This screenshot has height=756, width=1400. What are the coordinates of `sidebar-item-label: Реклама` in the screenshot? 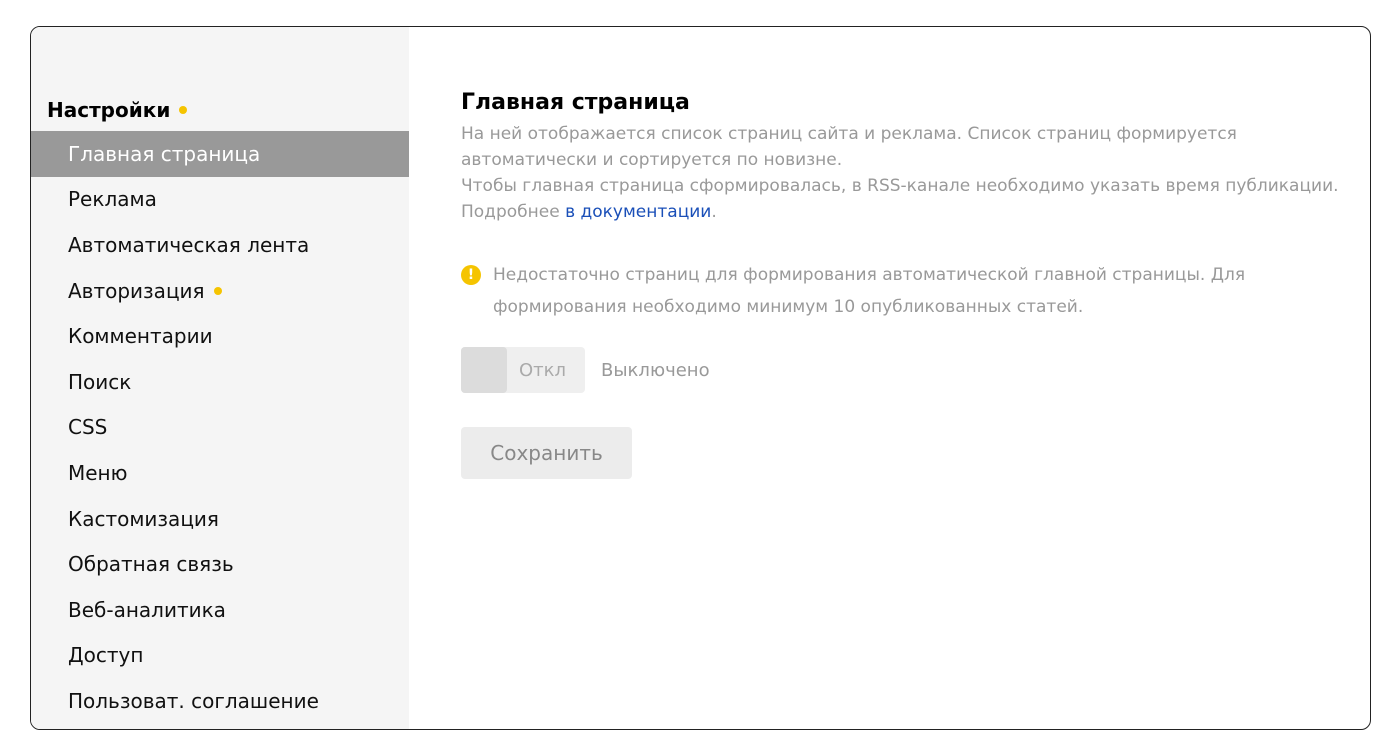 It's located at (112, 199).